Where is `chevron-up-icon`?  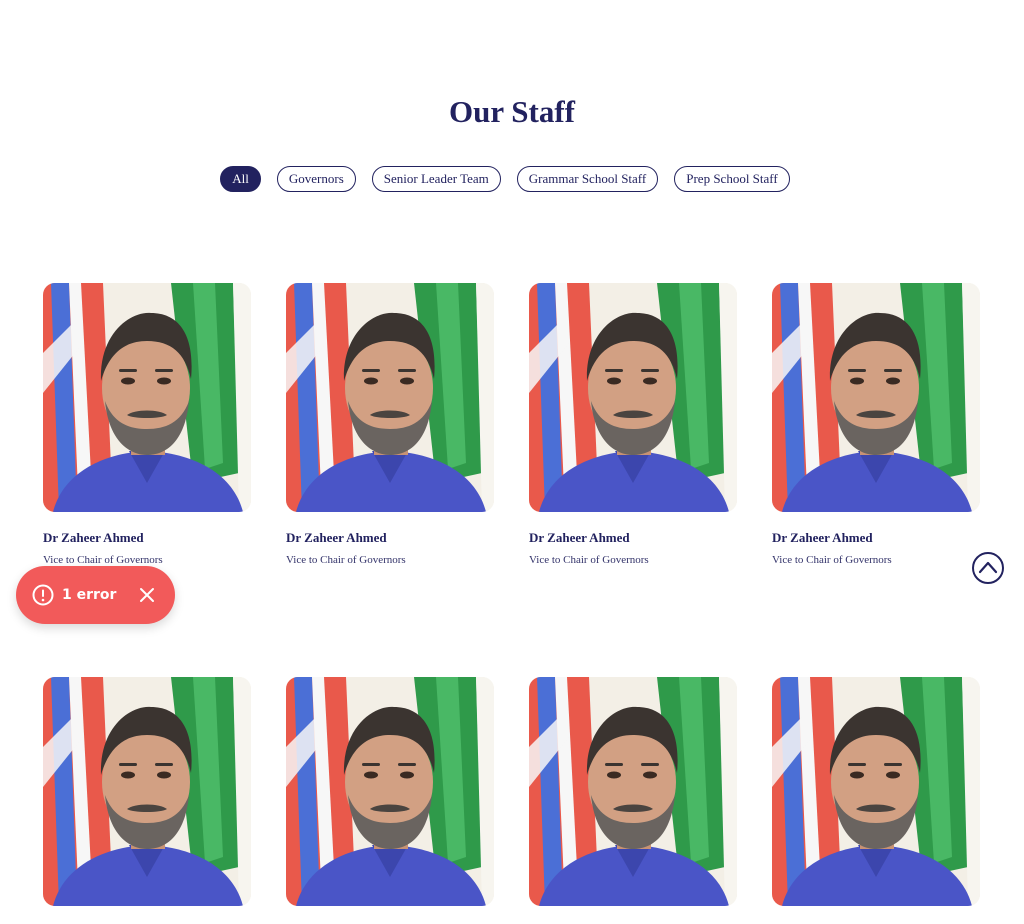
chevron-up-icon is located at coordinates (988, 567).